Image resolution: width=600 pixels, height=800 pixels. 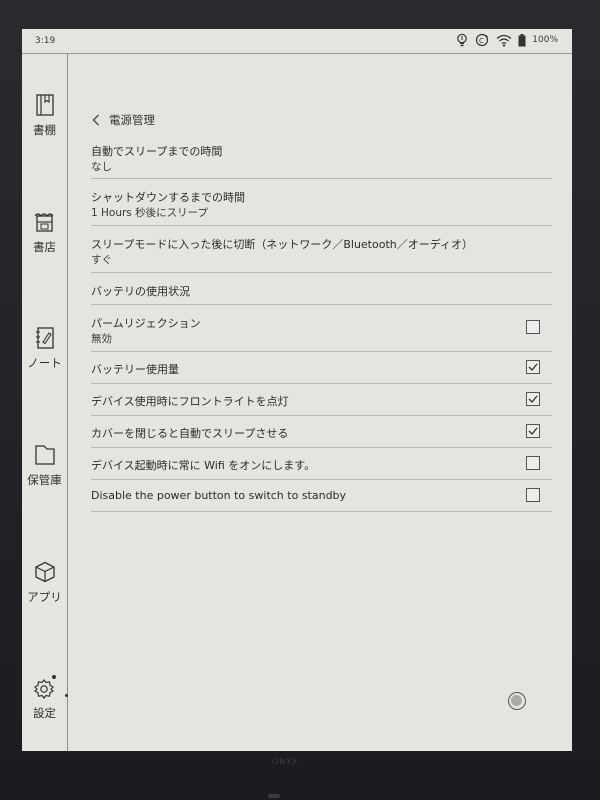 What do you see at coordinates (44, 247) in the screenshot?
I see `sidebar-item-label: 書店` at bounding box center [44, 247].